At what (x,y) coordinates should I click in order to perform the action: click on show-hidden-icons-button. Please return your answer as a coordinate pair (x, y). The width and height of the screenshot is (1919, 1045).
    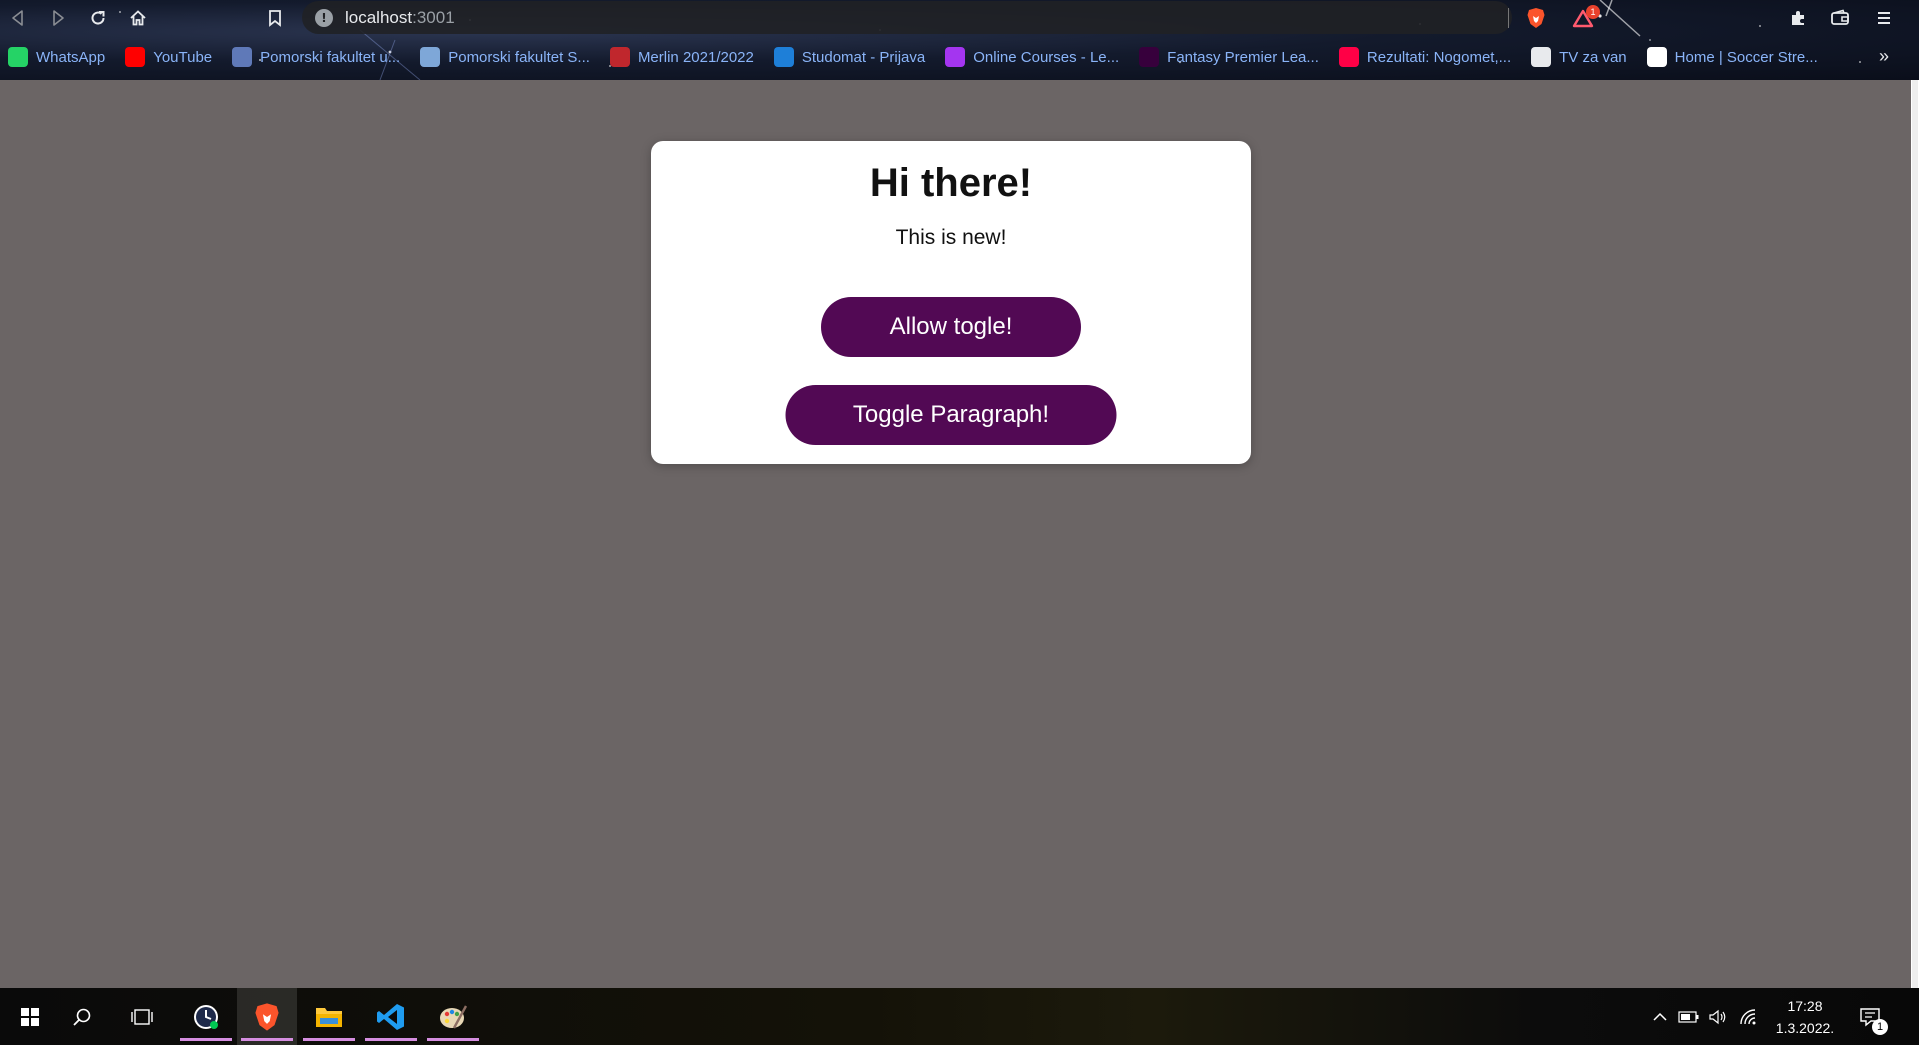
    Looking at the image, I should click on (1660, 1017).